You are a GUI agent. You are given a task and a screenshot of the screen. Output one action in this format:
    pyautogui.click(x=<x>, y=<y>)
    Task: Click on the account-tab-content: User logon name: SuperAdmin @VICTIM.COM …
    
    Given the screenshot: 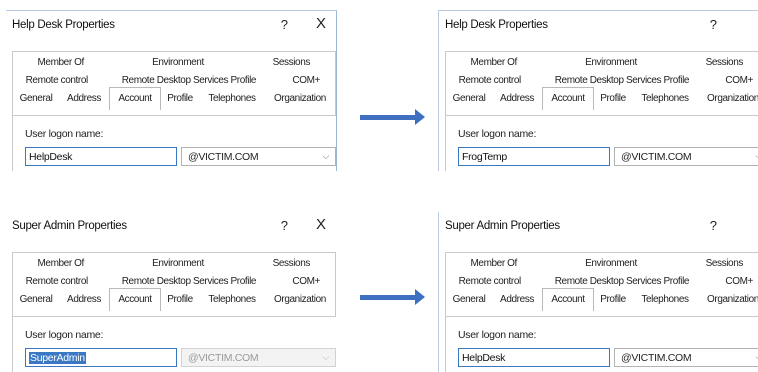 What is the action you would take?
    pyautogui.click(x=174, y=344)
    